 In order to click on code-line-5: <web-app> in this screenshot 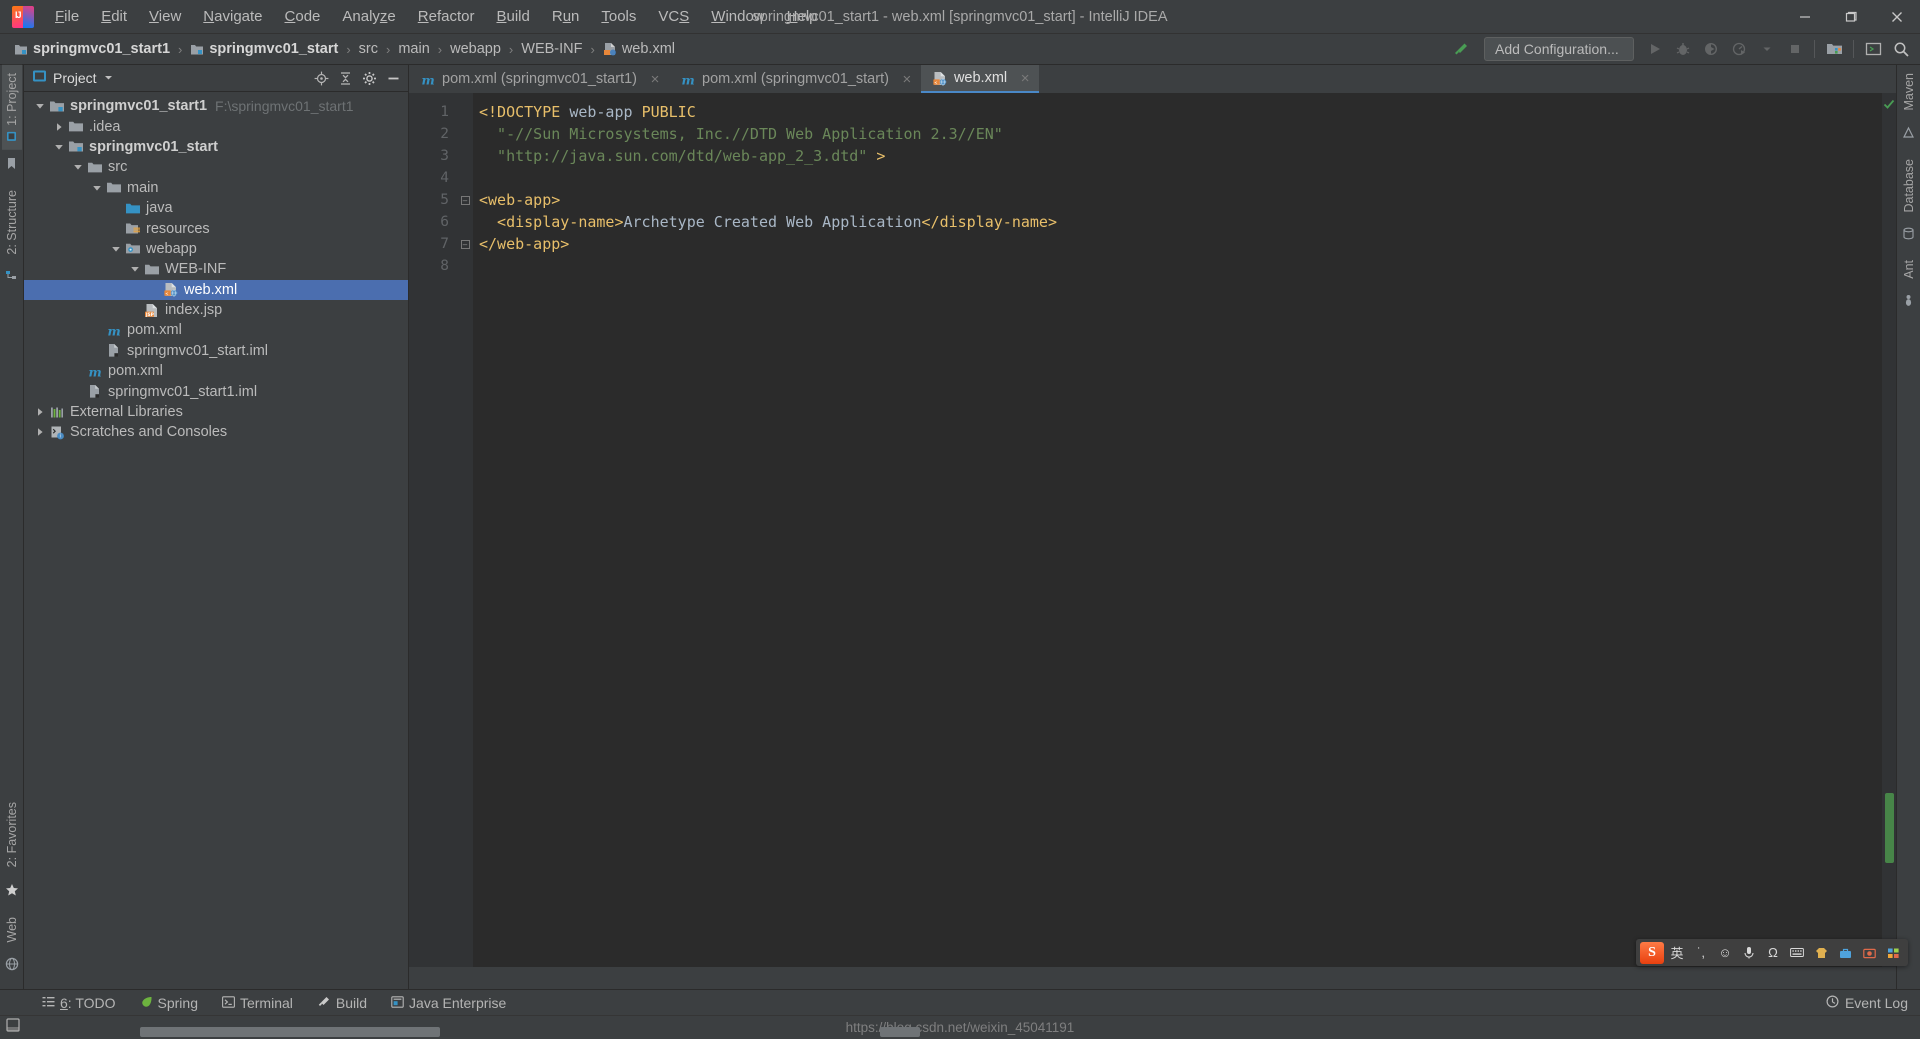, I will do `click(1184, 200)`.